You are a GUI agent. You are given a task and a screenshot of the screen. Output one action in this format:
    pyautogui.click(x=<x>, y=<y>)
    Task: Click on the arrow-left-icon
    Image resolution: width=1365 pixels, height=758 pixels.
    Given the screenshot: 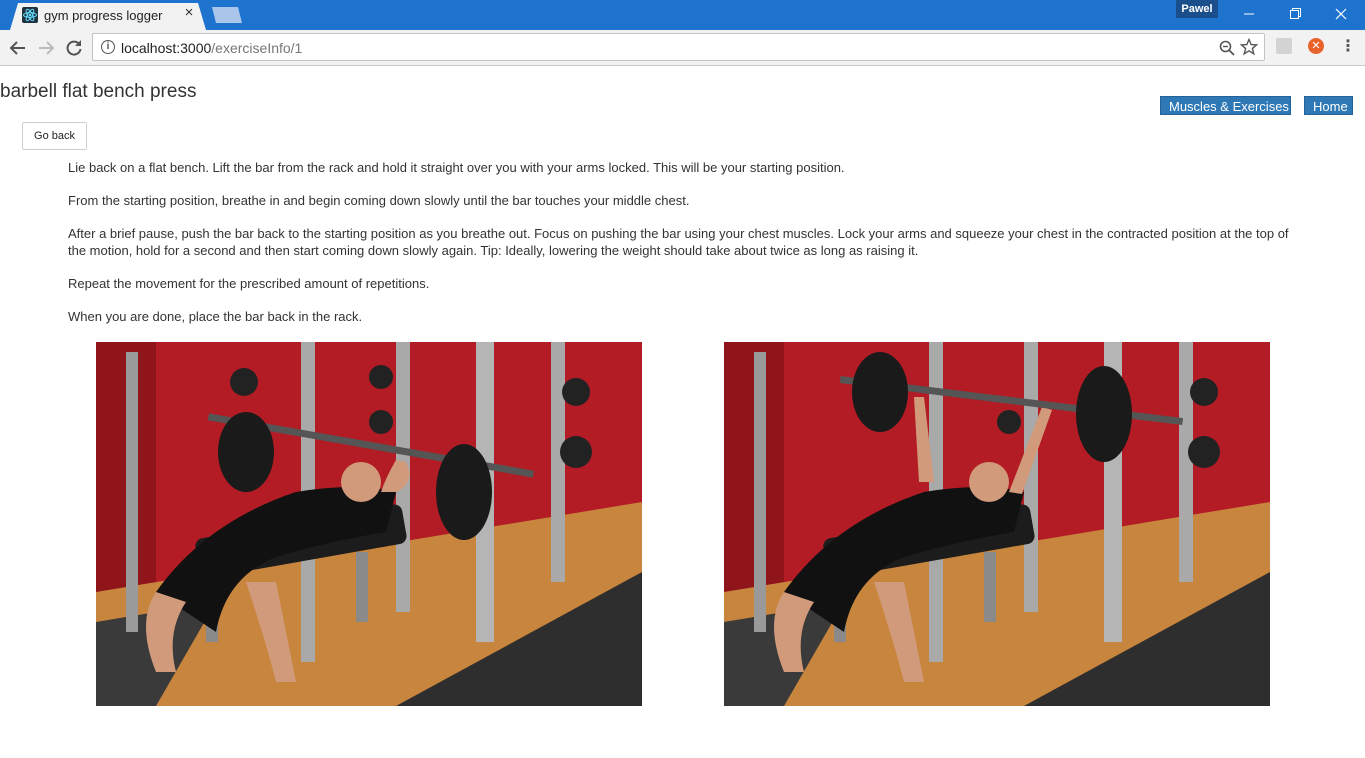 What is the action you would take?
    pyautogui.click(x=18, y=48)
    